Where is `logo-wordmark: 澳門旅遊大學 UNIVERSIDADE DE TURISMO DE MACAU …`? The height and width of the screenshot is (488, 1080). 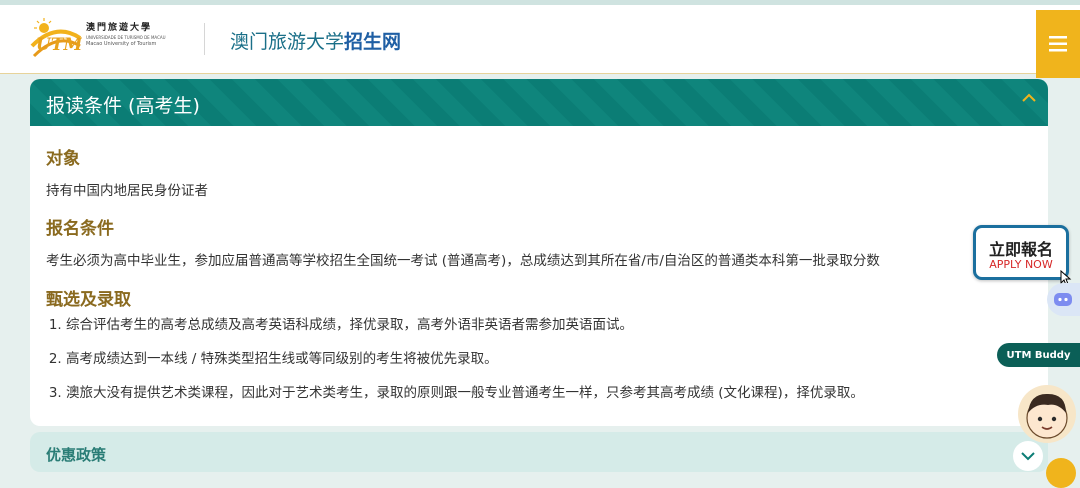
logo-wordmark: 澳門旅遊大學 UNIVERSIDADE DE TURISMO DE MACAU … is located at coordinates (126, 35).